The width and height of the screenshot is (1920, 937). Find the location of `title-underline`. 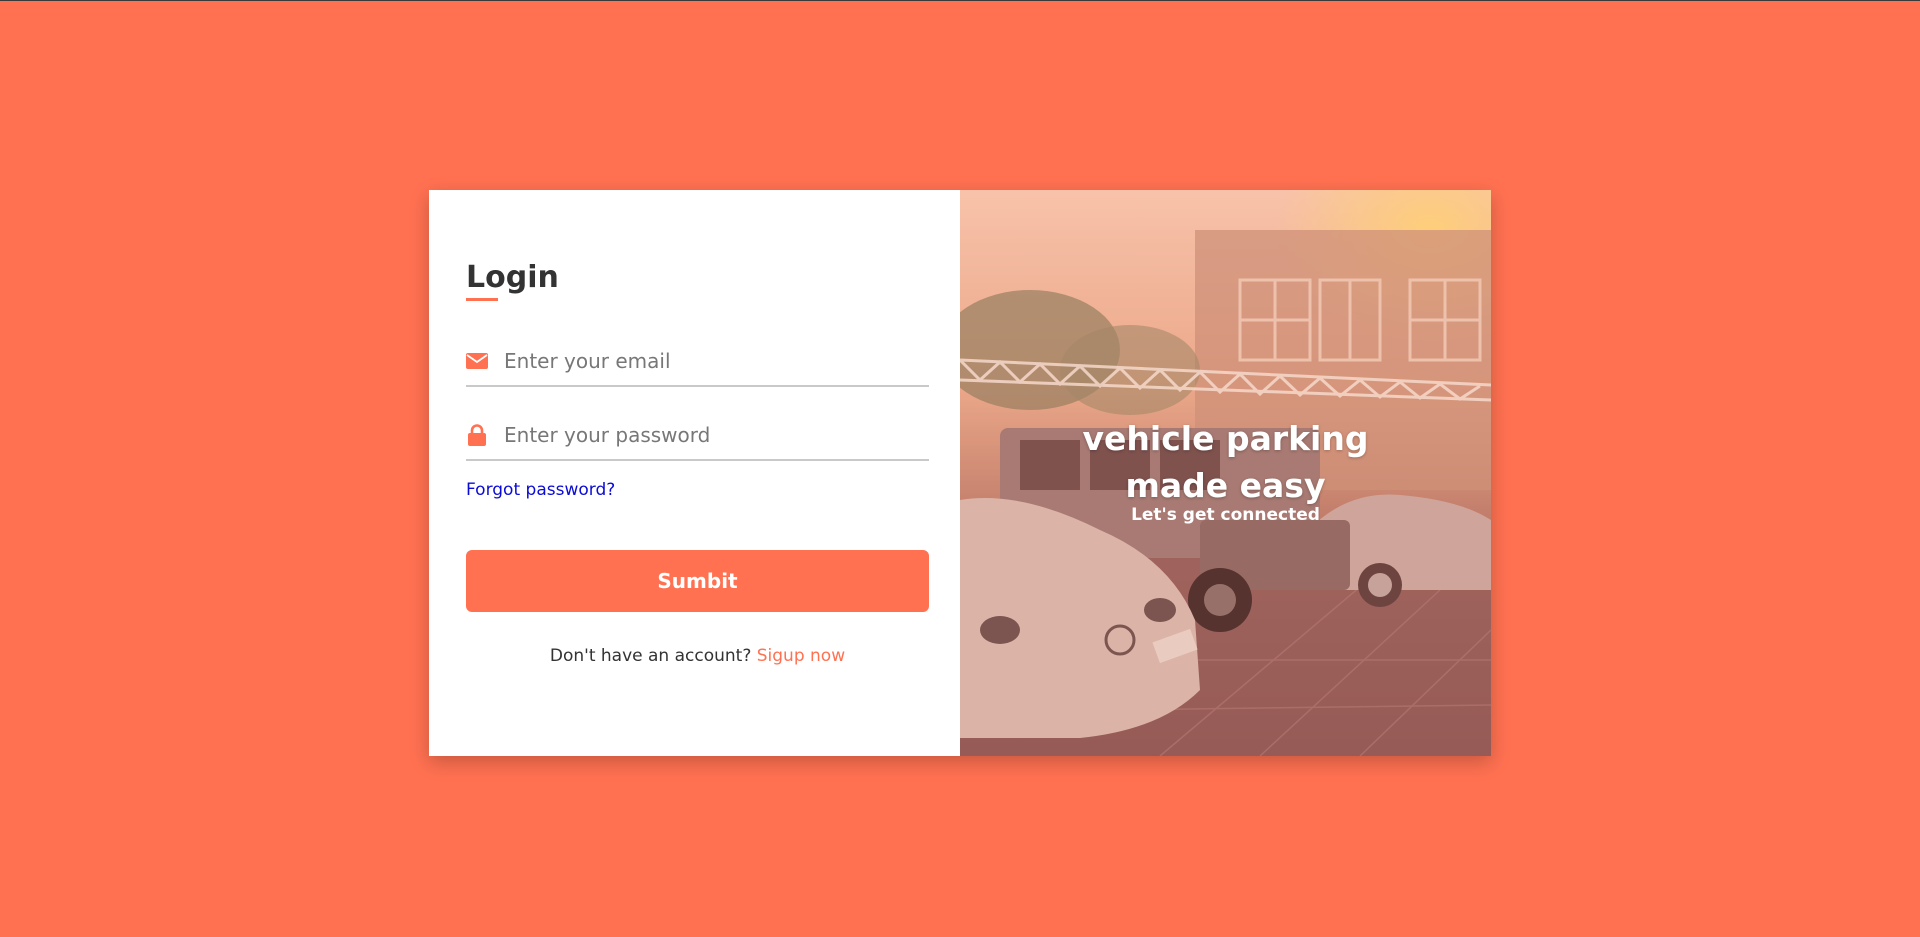

title-underline is located at coordinates (482, 299).